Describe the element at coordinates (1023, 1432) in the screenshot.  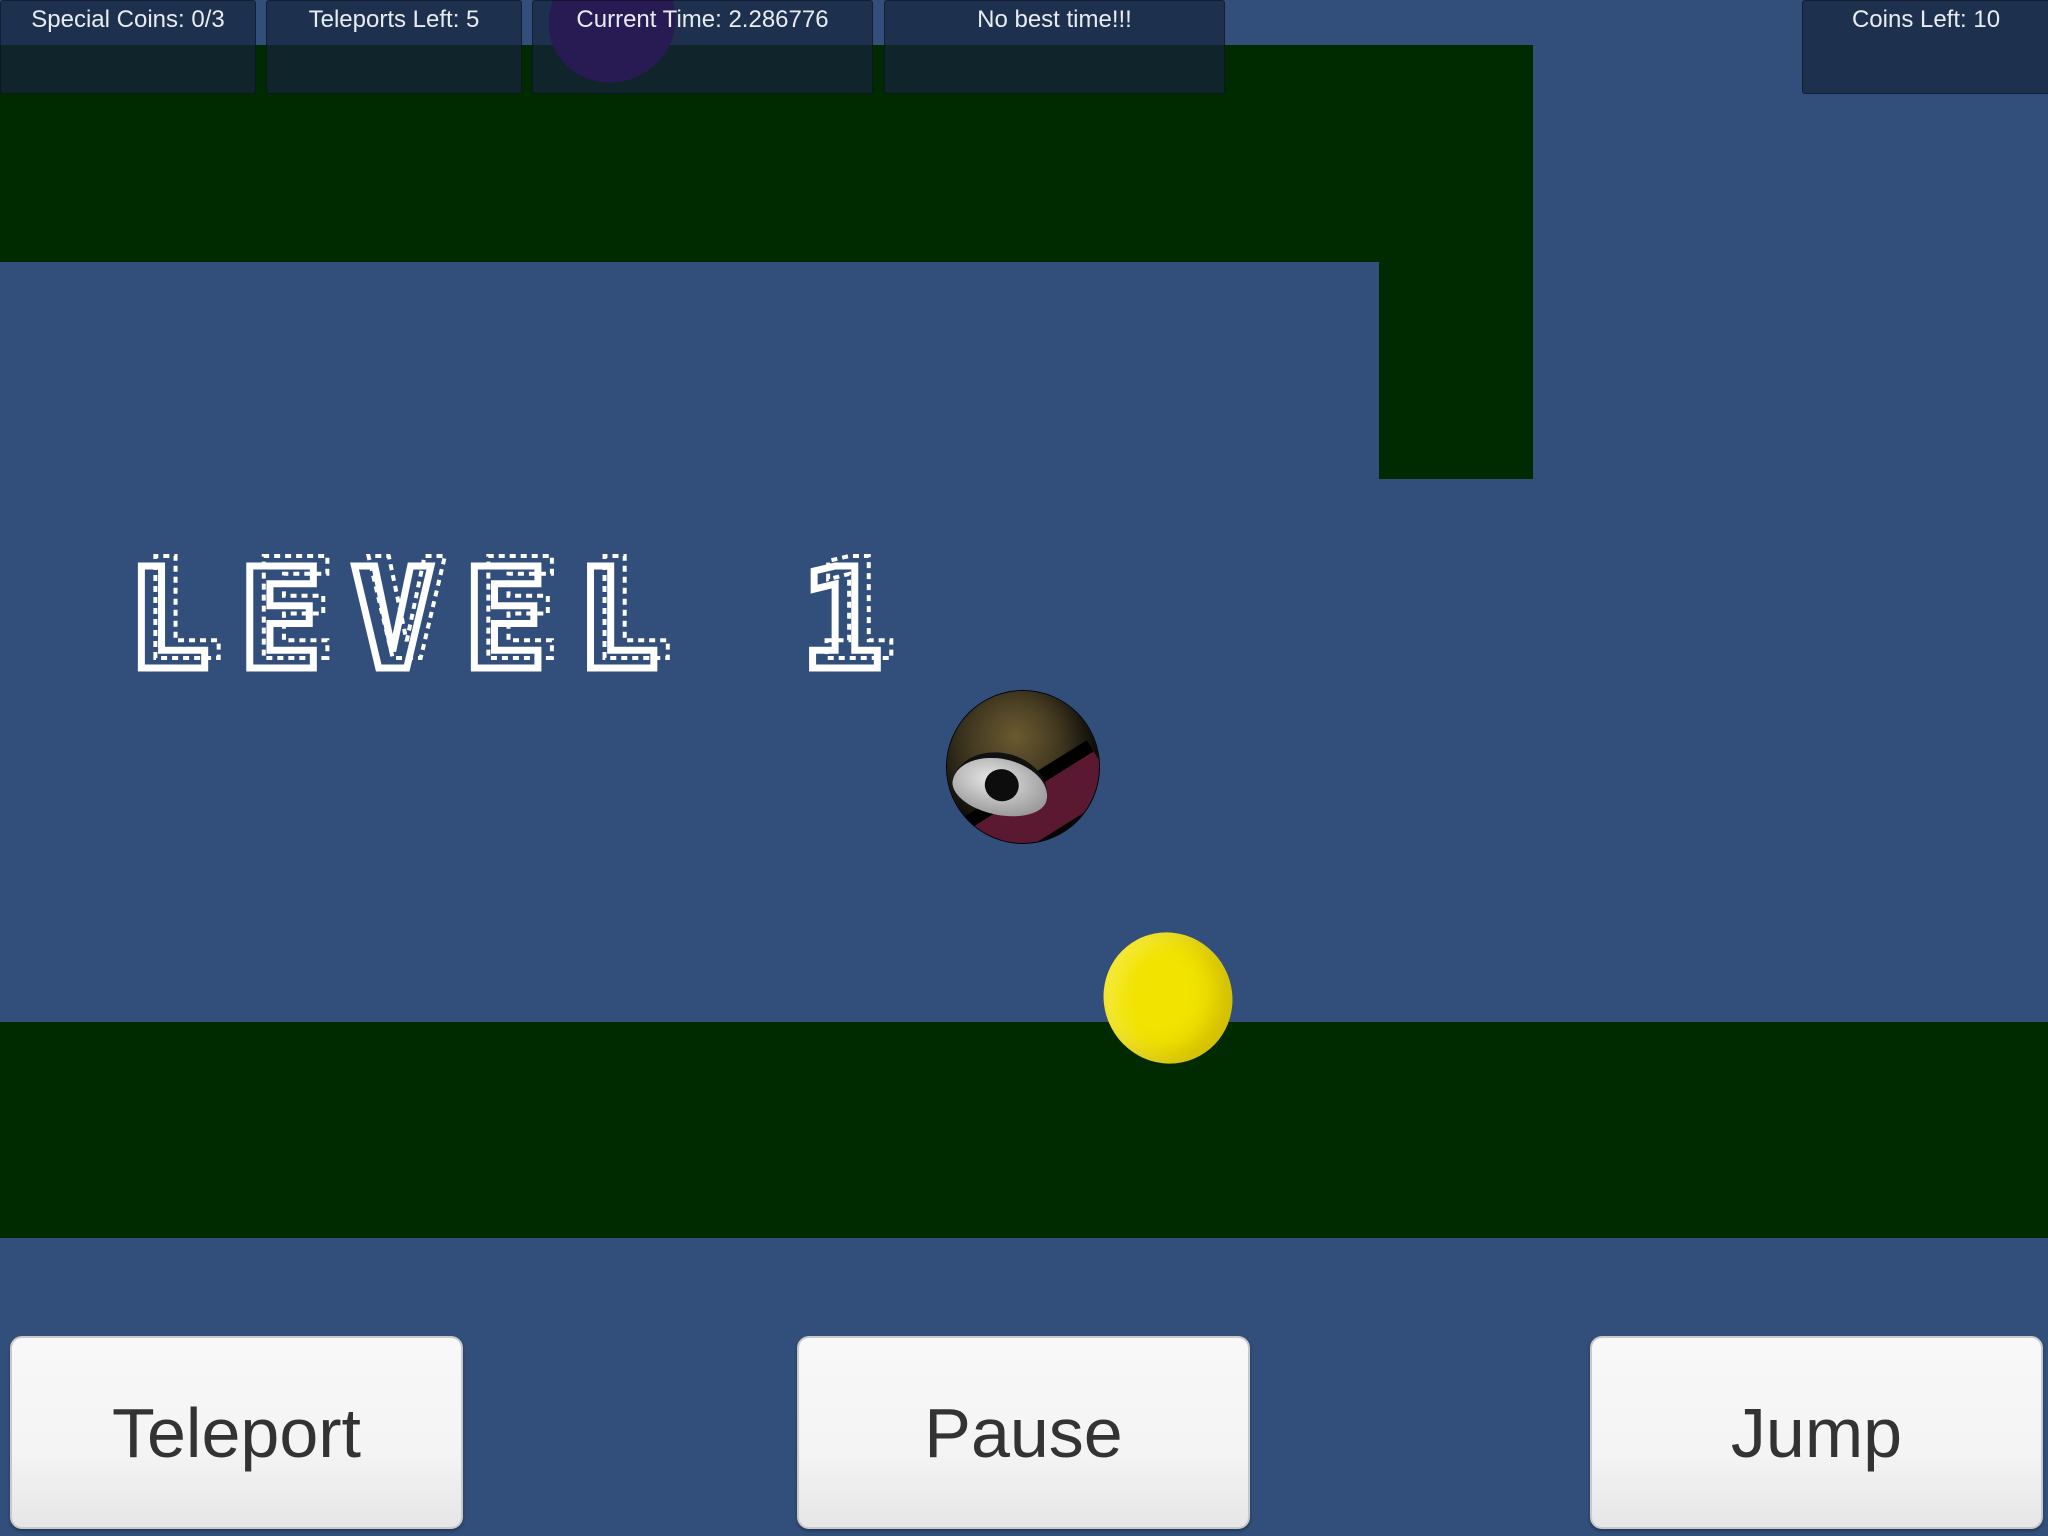
I see `pause-button: Pause` at that location.